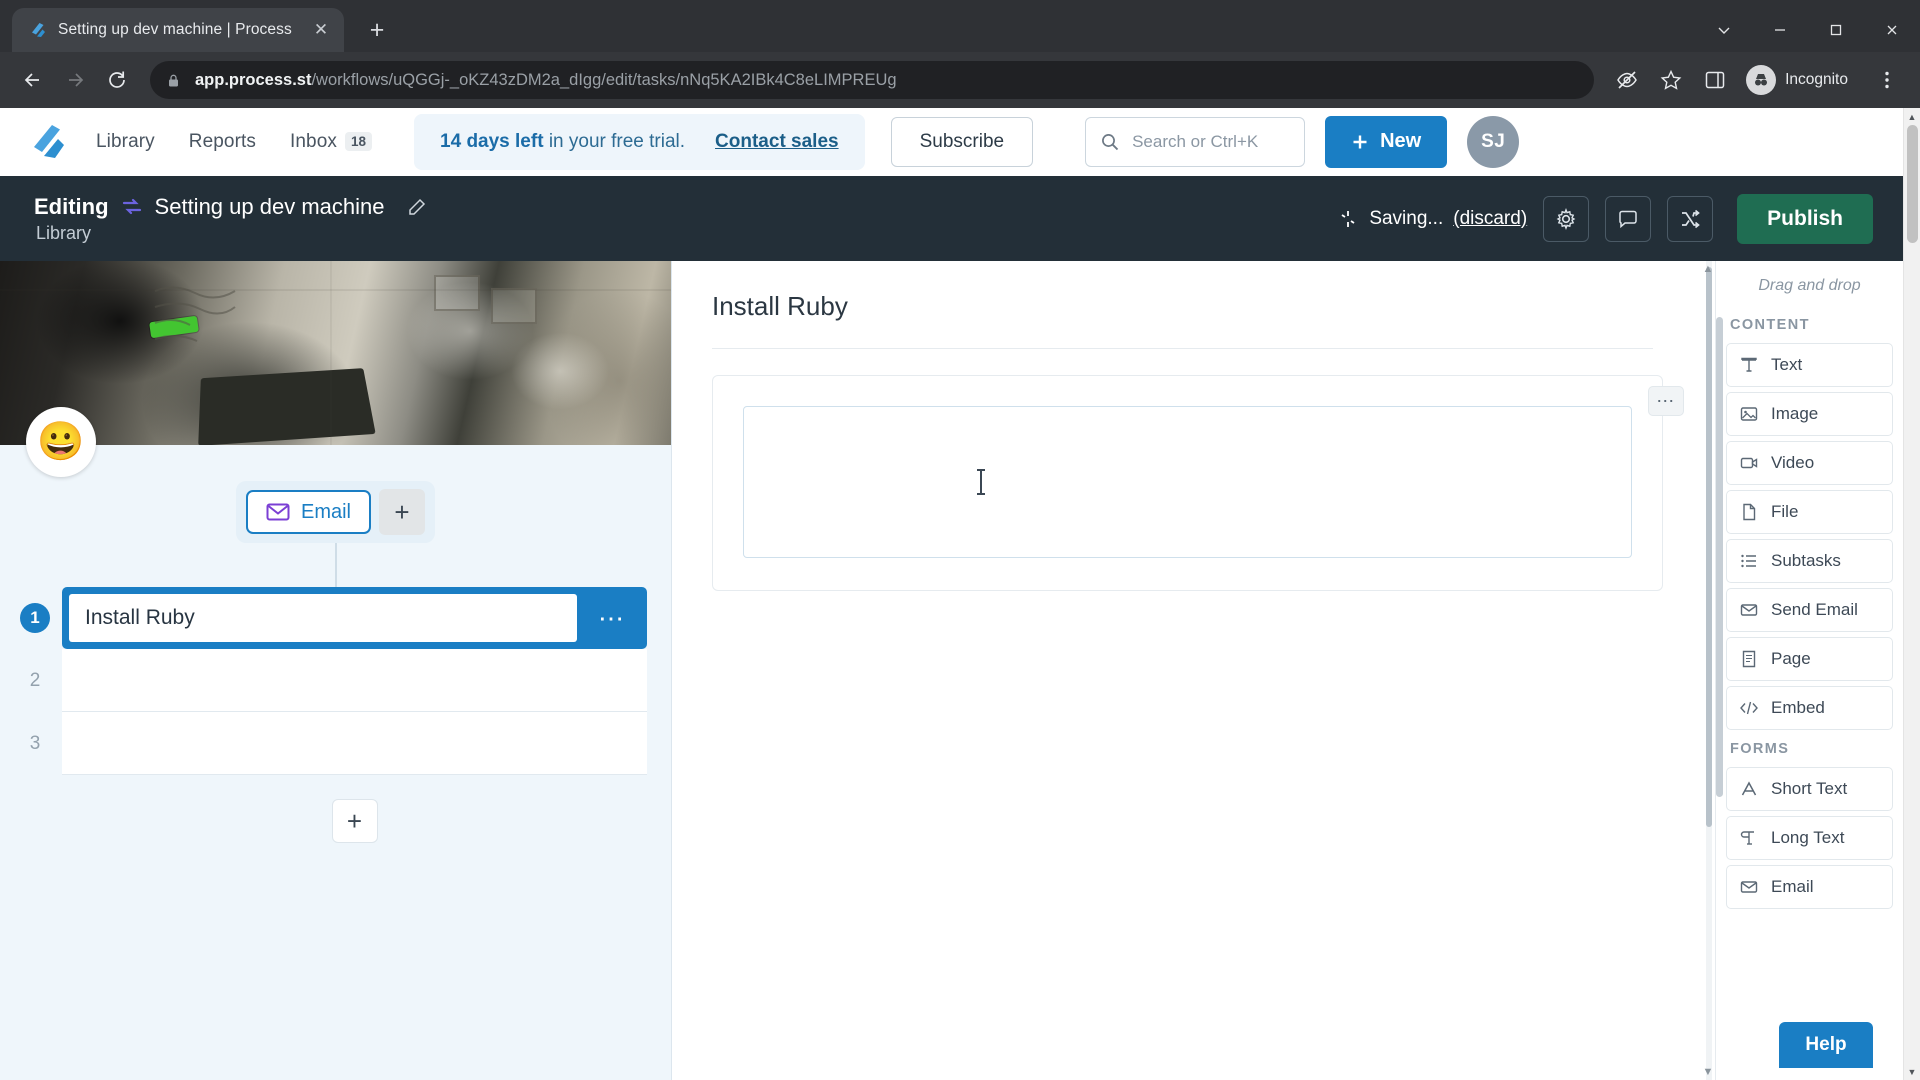 This screenshot has width=1920, height=1080. I want to click on file-icon, so click(1749, 512).